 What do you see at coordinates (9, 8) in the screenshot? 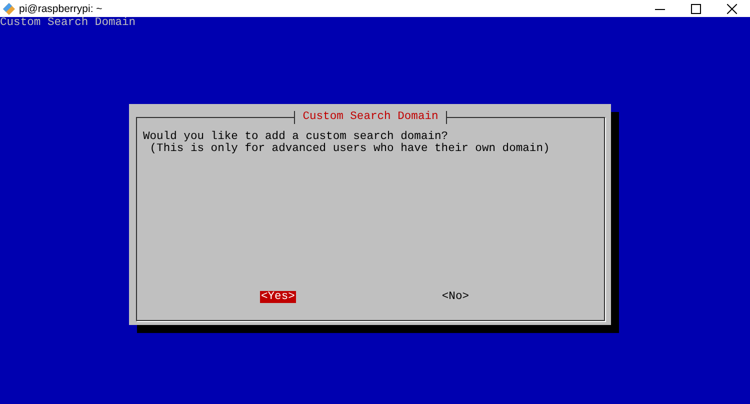
I see `app-icon` at bounding box center [9, 8].